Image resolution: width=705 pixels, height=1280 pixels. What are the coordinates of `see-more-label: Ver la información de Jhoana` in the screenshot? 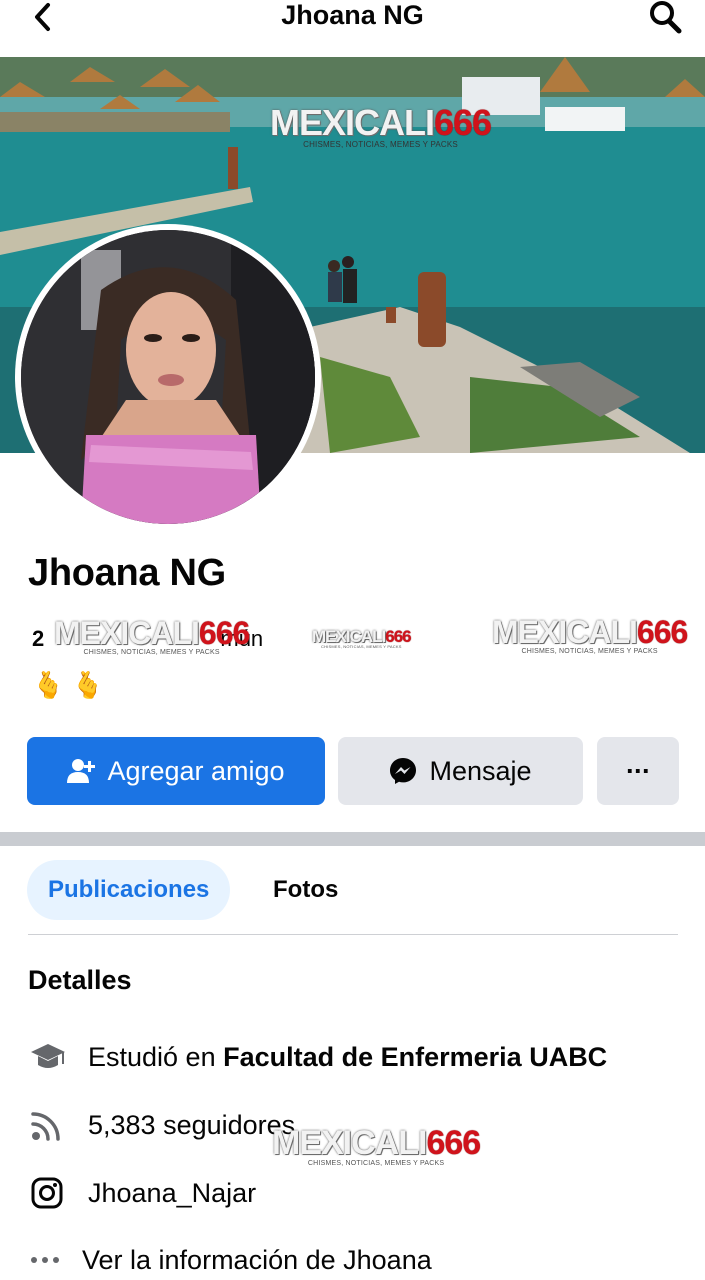 It's located at (257, 1259).